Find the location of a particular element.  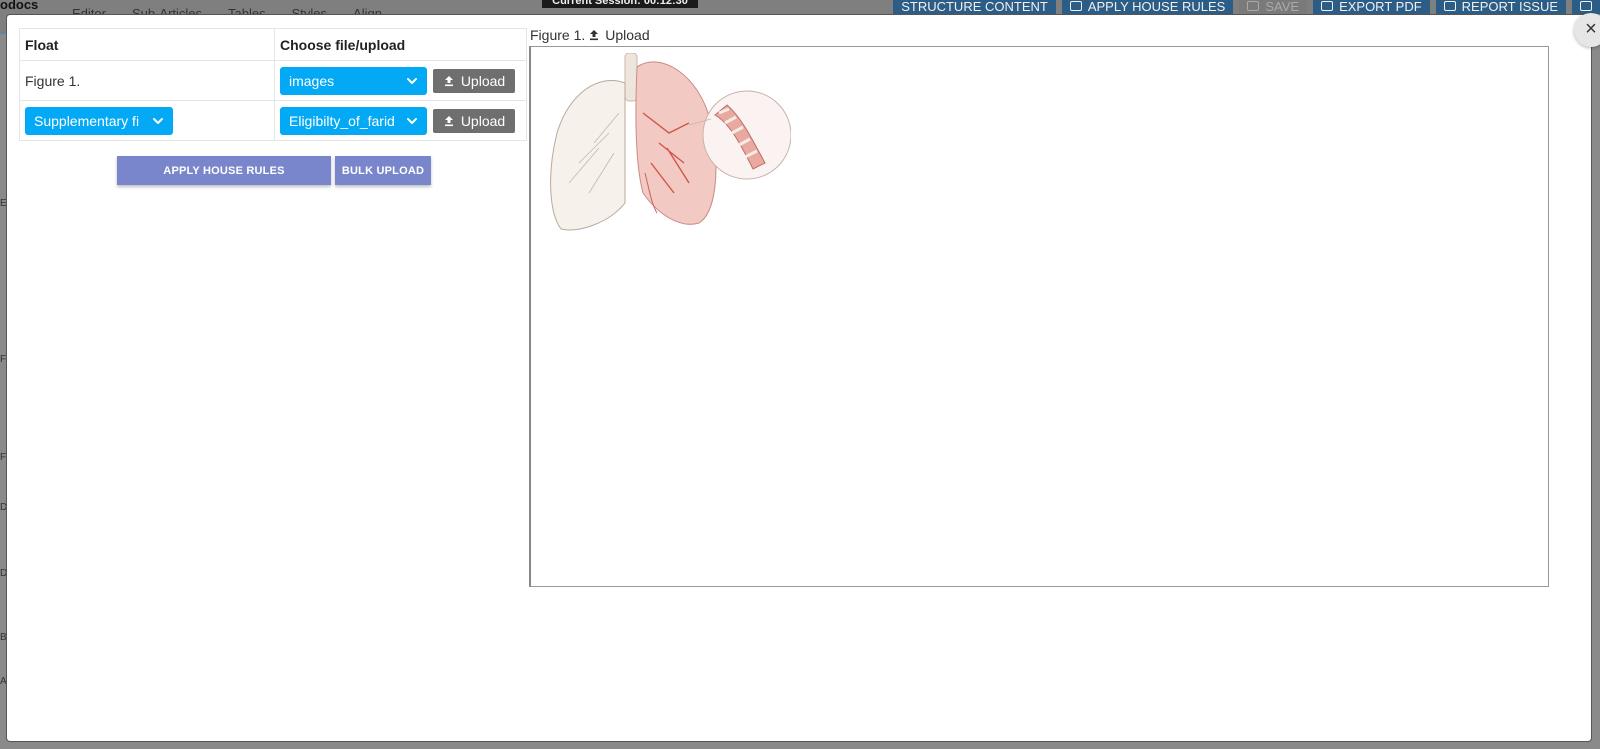

table-header-row: Float Choose file/upload is located at coordinates (273, 44).